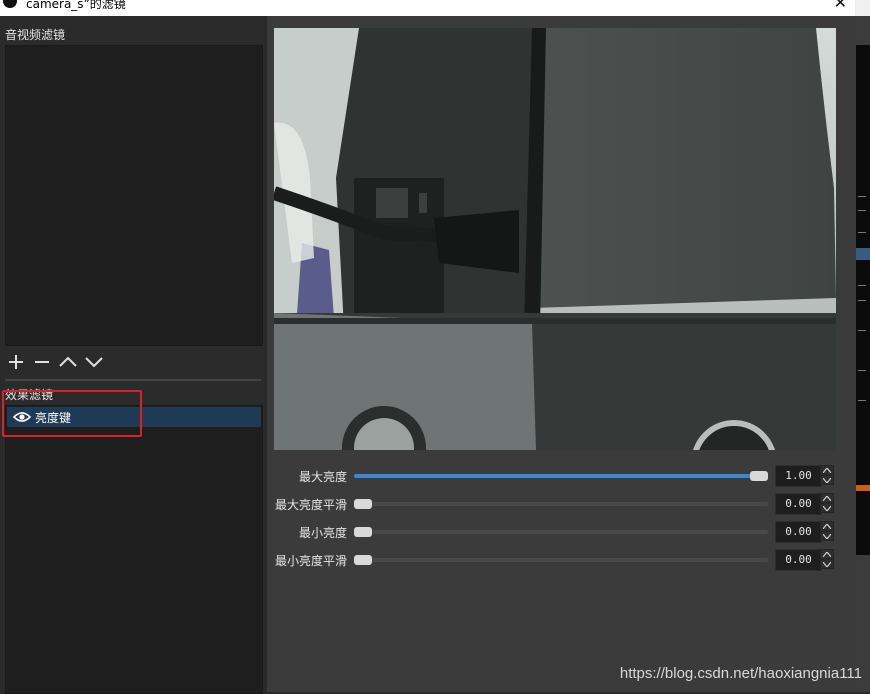 The width and height of the screenshot is (870, 694). Describe the element at coordinates (840, 5) in the screenshot. I see `close-icon: ✕` at that location.